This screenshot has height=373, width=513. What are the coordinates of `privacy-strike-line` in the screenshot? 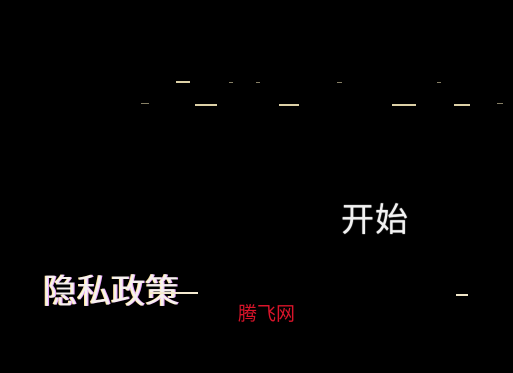 It's located at (174, 293).